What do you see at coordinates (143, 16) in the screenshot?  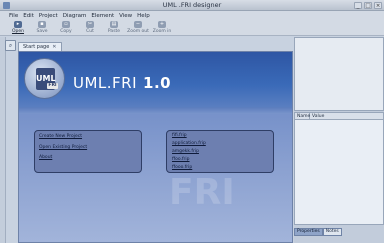 I see `menu-help: Help` at bounding box center [143, 16].